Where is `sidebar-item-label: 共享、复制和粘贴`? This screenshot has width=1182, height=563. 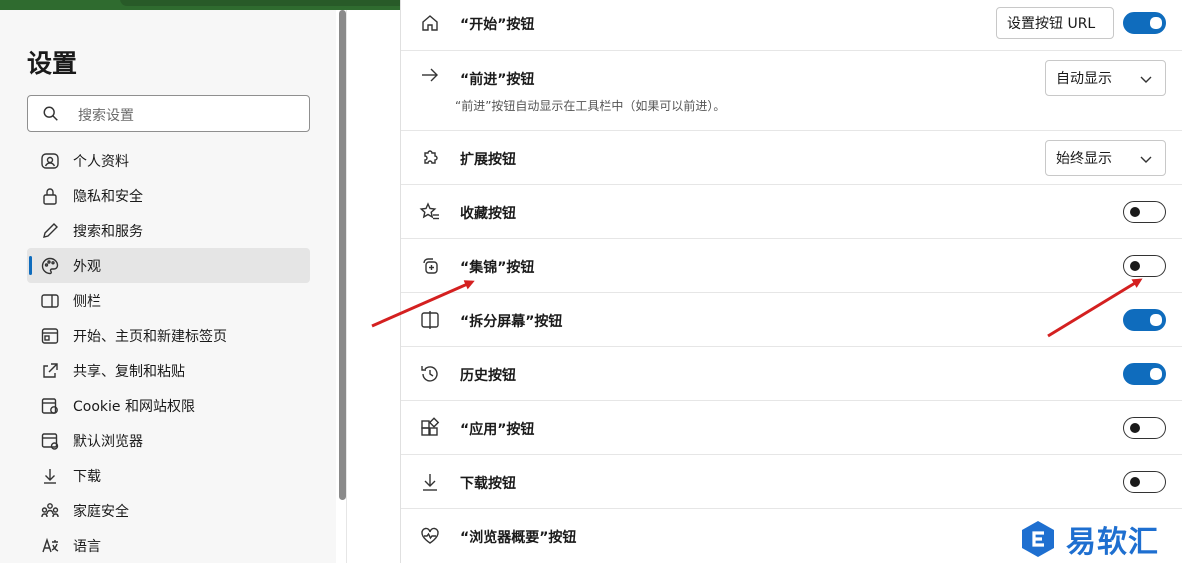 sidebar-item-label: 共享、复制和粘贴 is located at coordinates (129, 371).